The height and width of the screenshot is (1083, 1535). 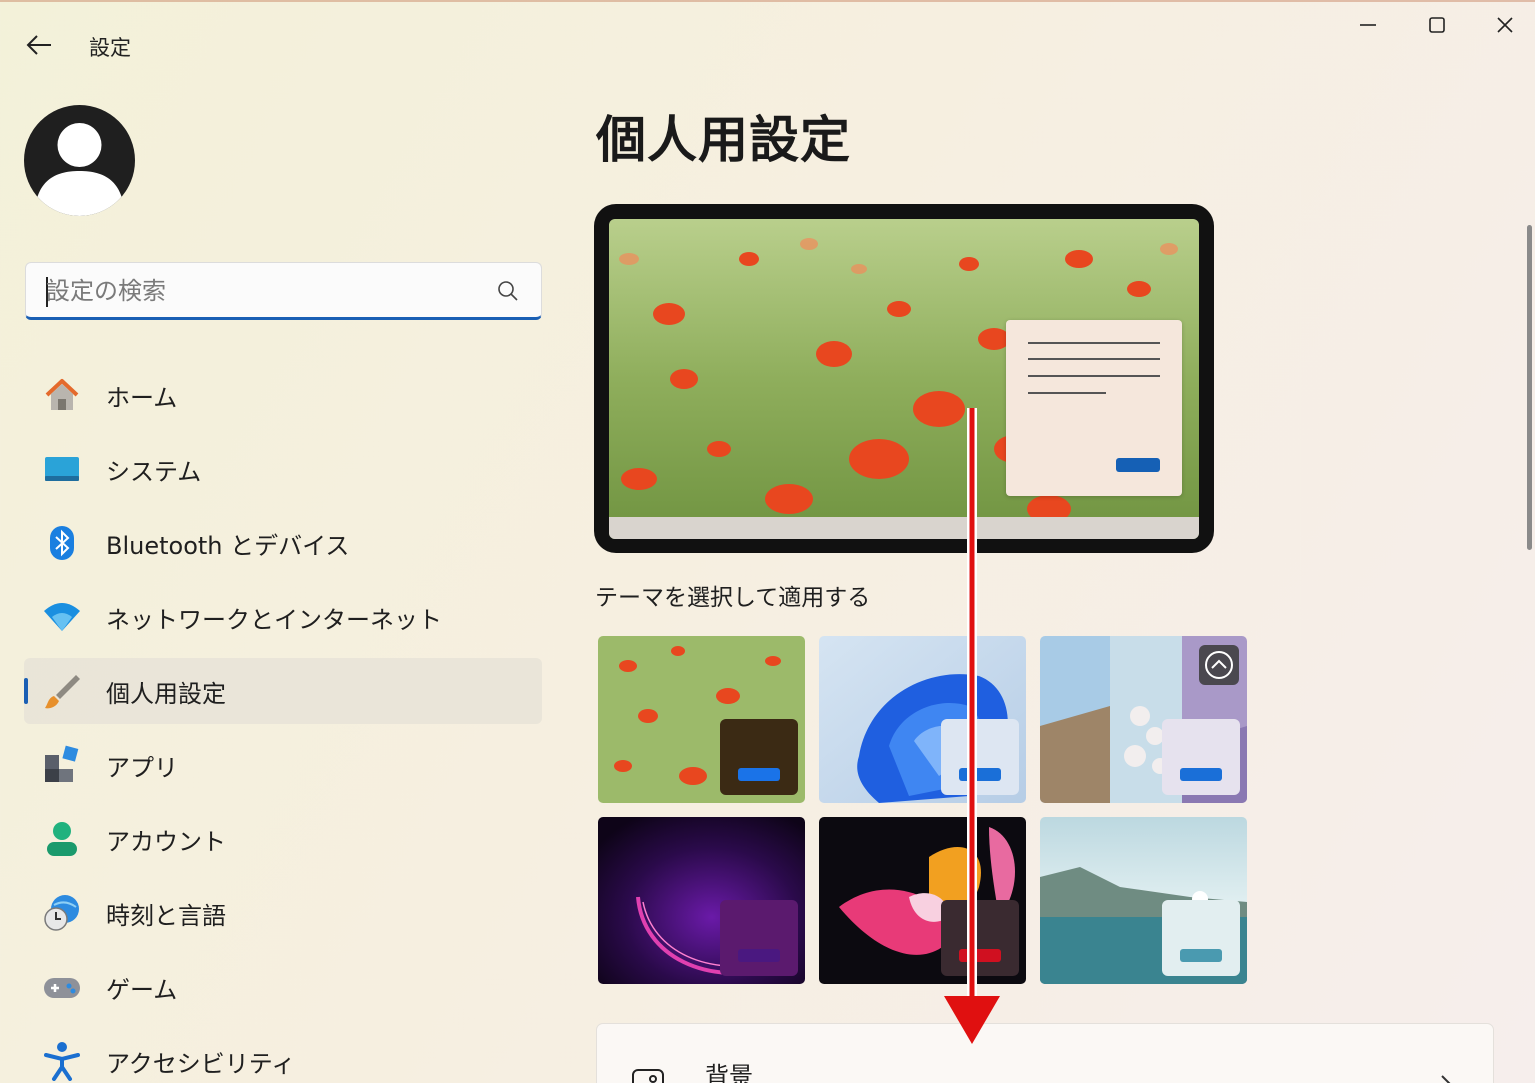 What do you see at coordinates (154, 471) in the screenshot?
I see `sidebar-item-label: システム` at bounding box center [154, 471].